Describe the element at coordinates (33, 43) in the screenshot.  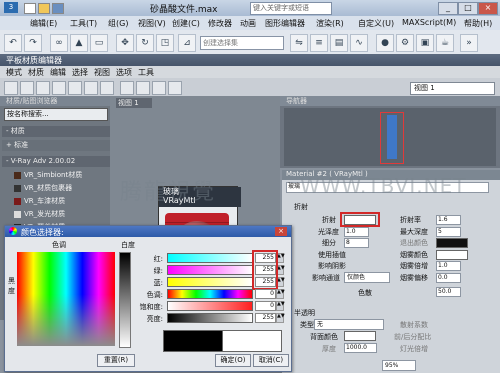
I see `redo-icon: ↷` at that location.